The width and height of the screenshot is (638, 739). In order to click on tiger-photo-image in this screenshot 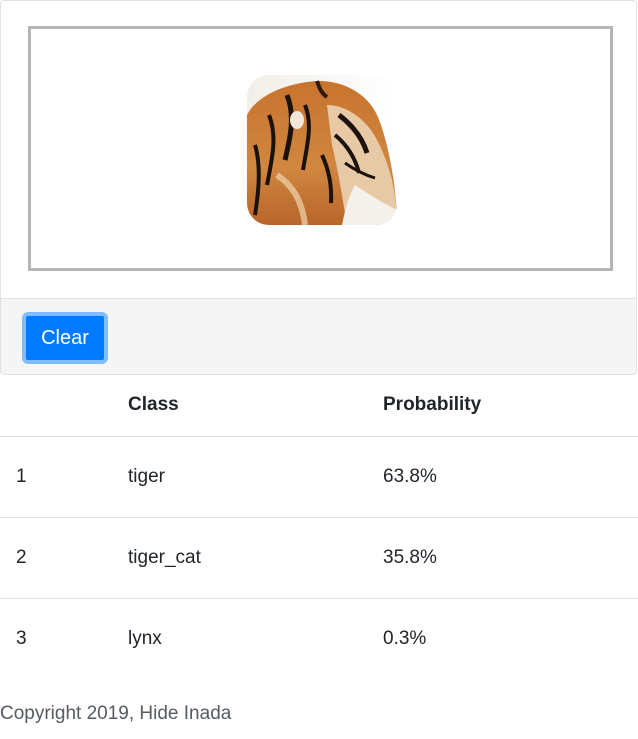, I will do `click(322, 150)`.